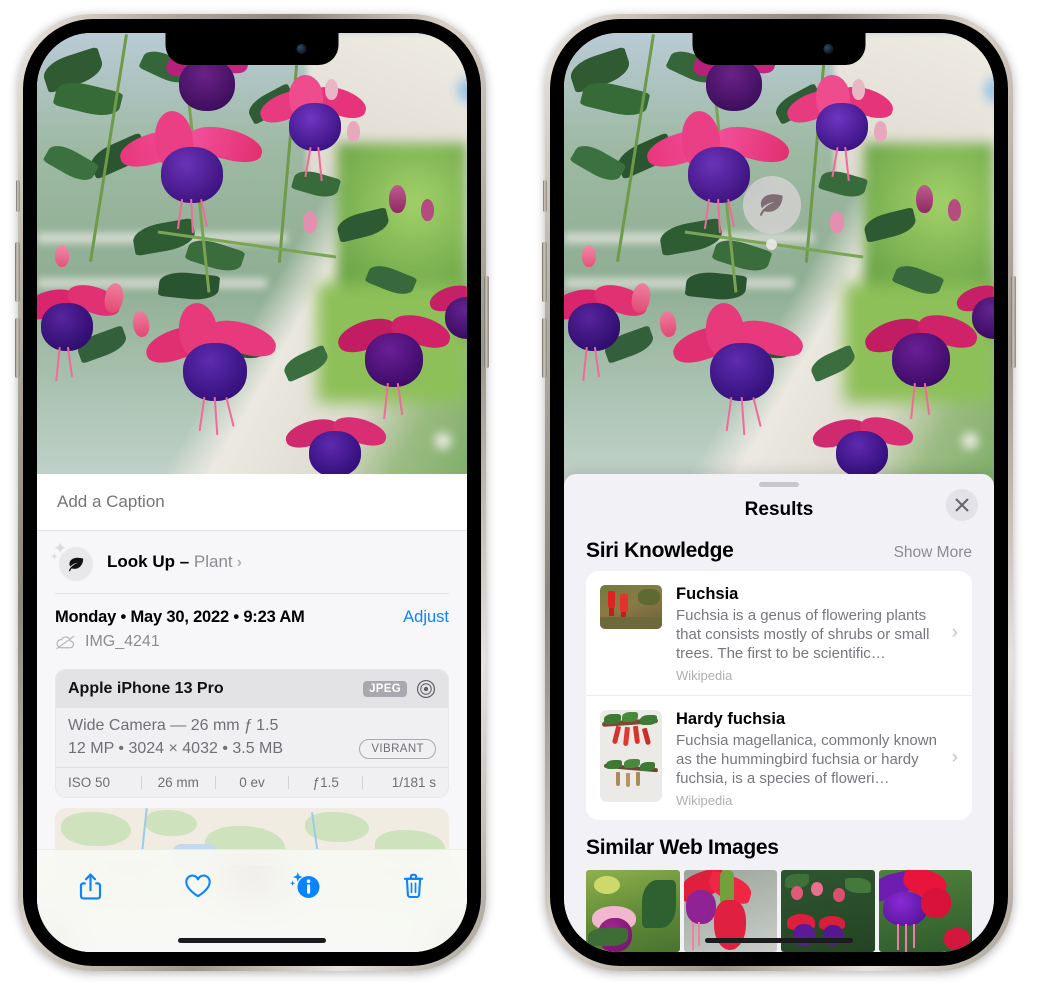  Describe the element at coordinates (178, 782) in the screenshot. I see `stat-focal-length: 26 mm` at that location.